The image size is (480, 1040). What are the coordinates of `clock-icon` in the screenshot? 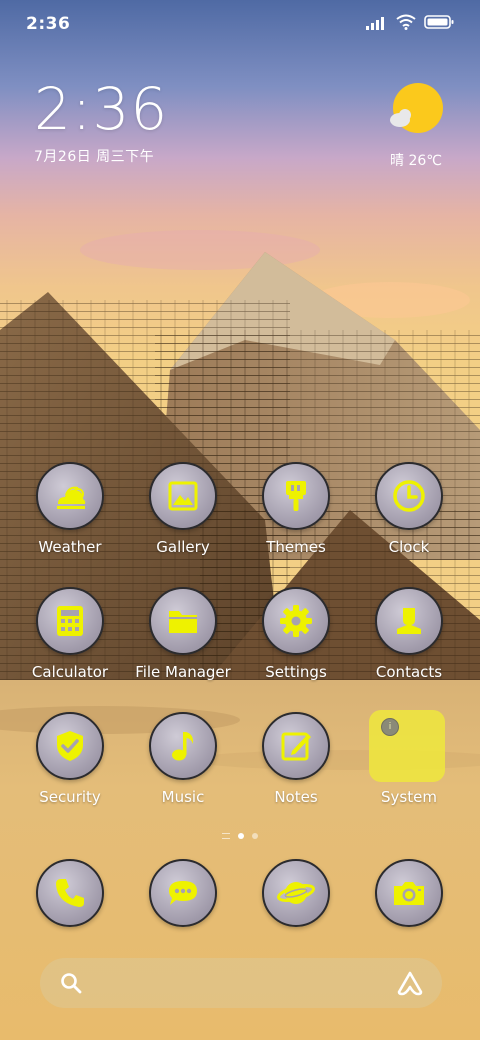 It's located at (409, 496).